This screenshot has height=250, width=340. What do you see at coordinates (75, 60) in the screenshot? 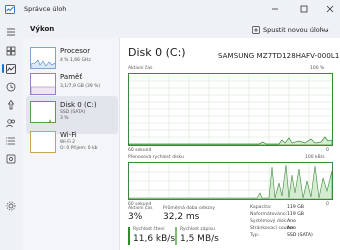
I see `device-detail: 4 % 1,66 GHz` at bounding box center [75, 60].